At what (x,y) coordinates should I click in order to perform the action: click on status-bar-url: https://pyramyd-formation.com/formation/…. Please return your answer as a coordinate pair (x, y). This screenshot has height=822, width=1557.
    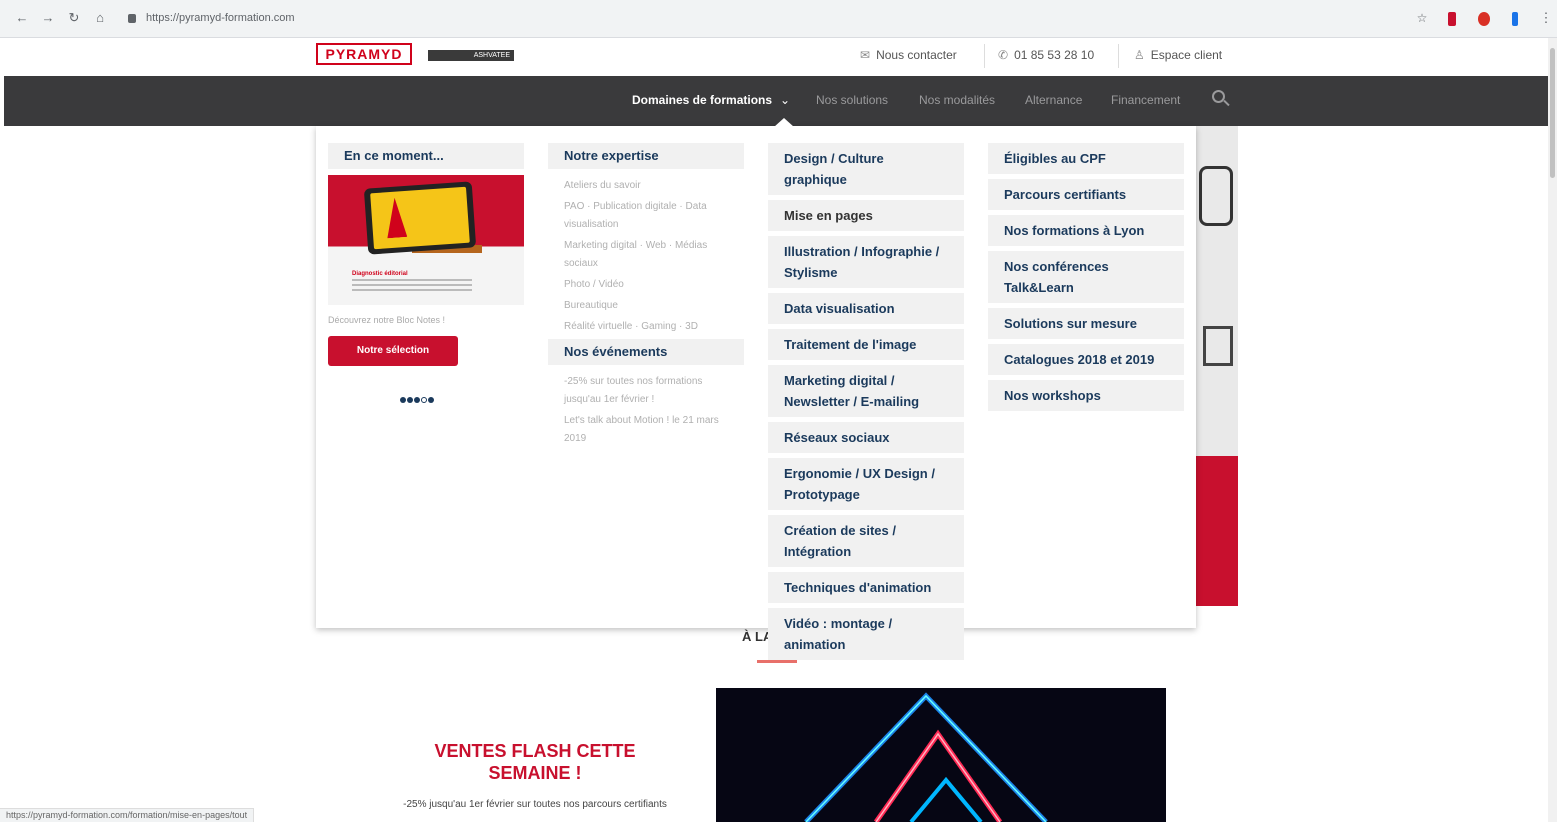
    Looking at the image, I should click on (127, 815).